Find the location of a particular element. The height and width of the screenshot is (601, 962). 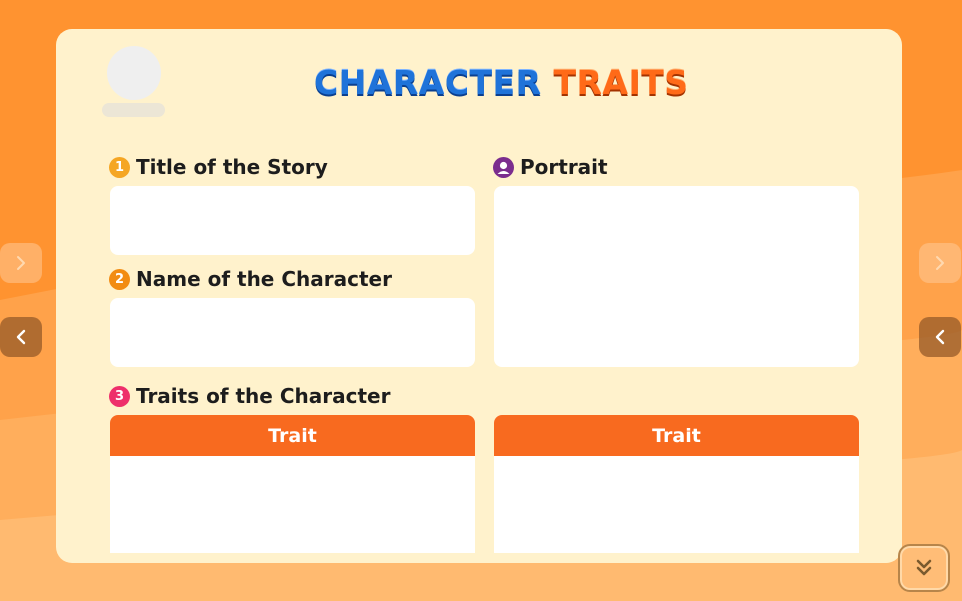

avatar is located at coordinates (134, 73).